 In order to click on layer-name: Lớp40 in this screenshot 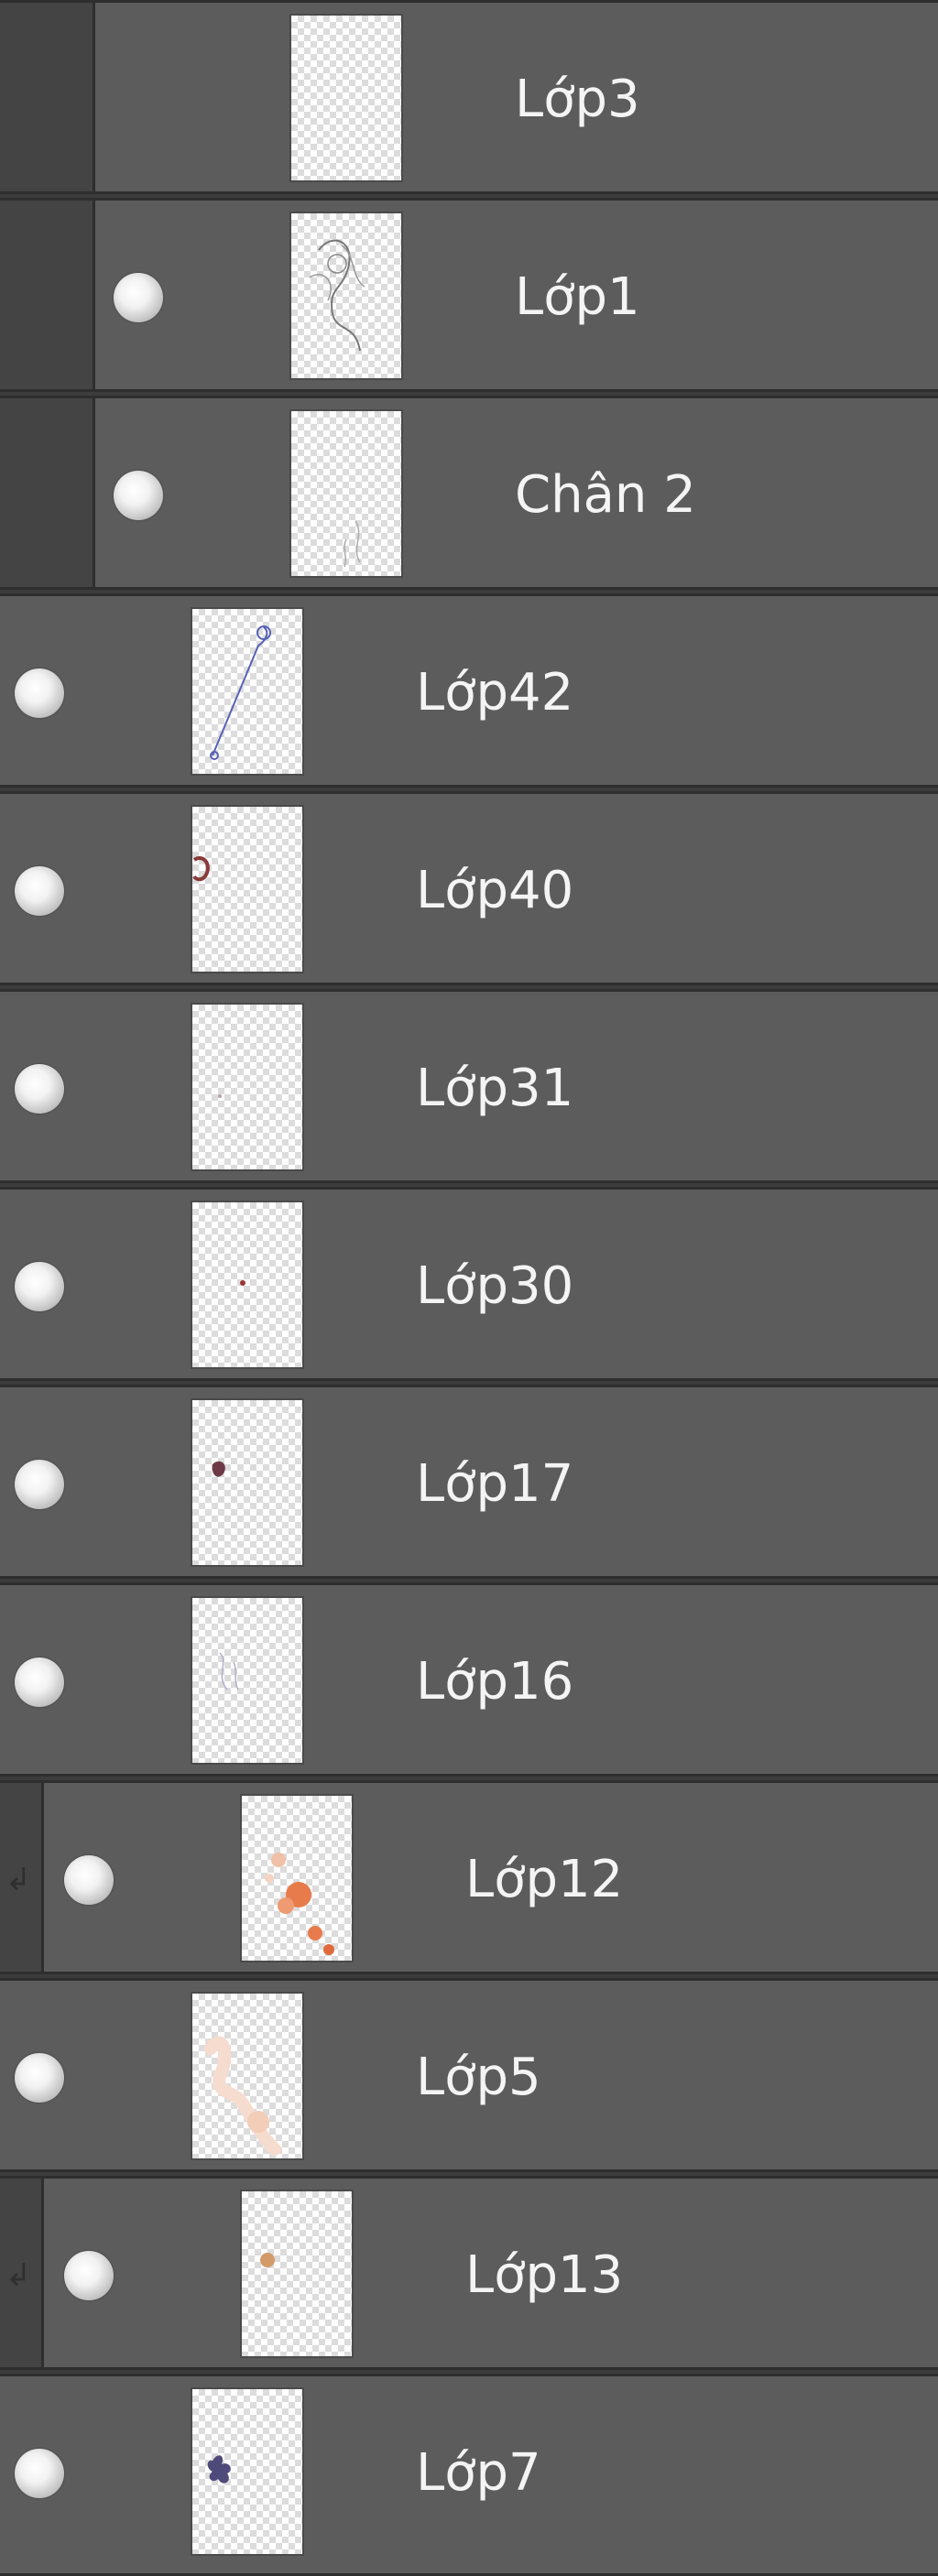, I will do `click(495, 890)`.